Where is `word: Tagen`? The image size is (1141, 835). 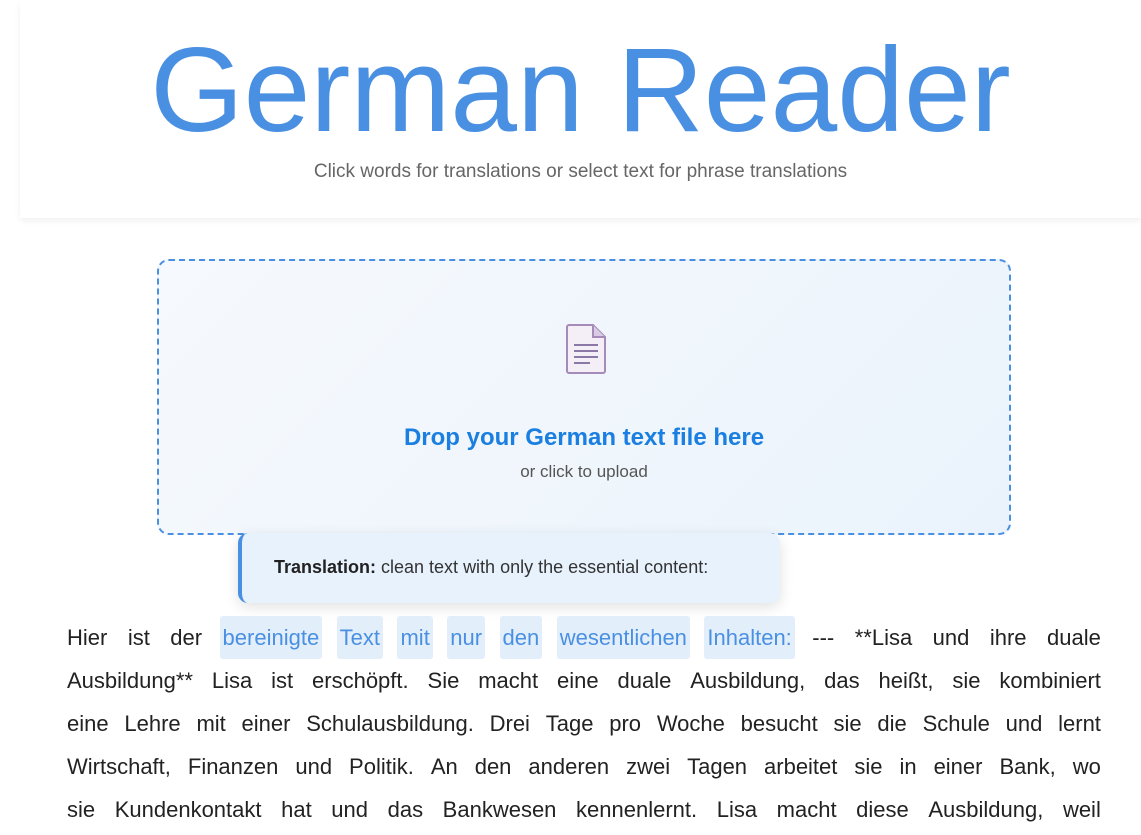
word: Tagen is located at coordinates (717, 766).